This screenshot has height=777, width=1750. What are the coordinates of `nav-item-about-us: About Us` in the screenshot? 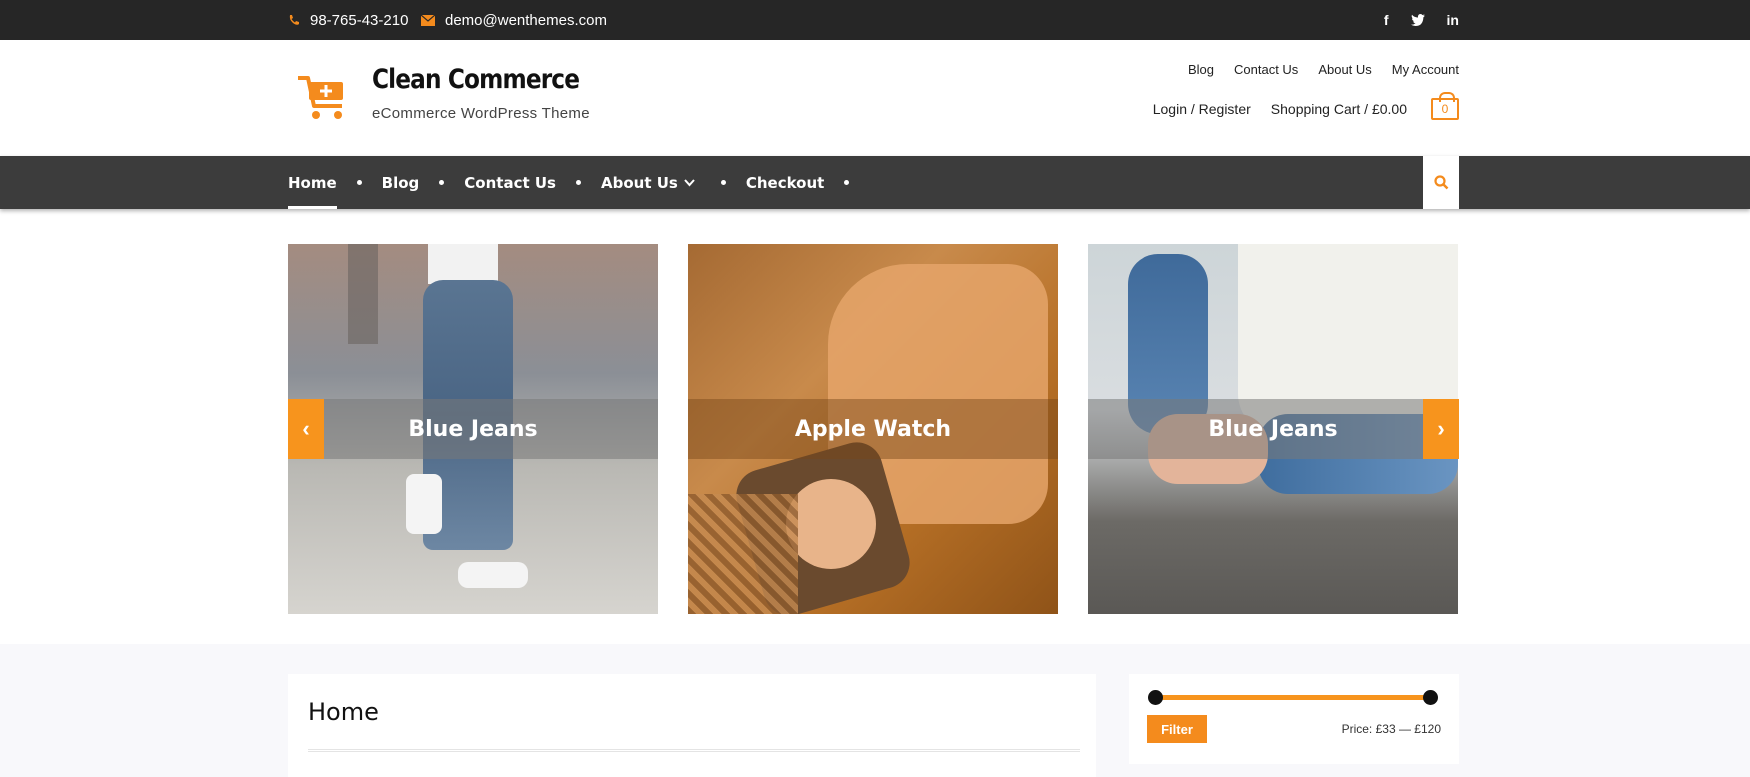 It's located at (648, 182).